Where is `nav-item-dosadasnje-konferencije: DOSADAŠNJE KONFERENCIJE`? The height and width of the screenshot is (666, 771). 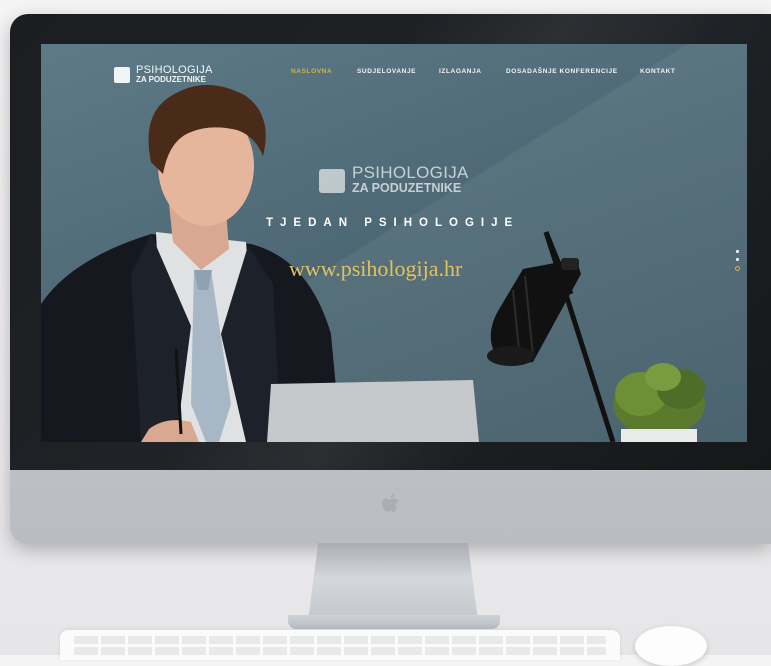
nav-item-dosadasnje-konferencije: DOSADAŠNJE KONFERENCIJE is located at coordinates (562, 71).